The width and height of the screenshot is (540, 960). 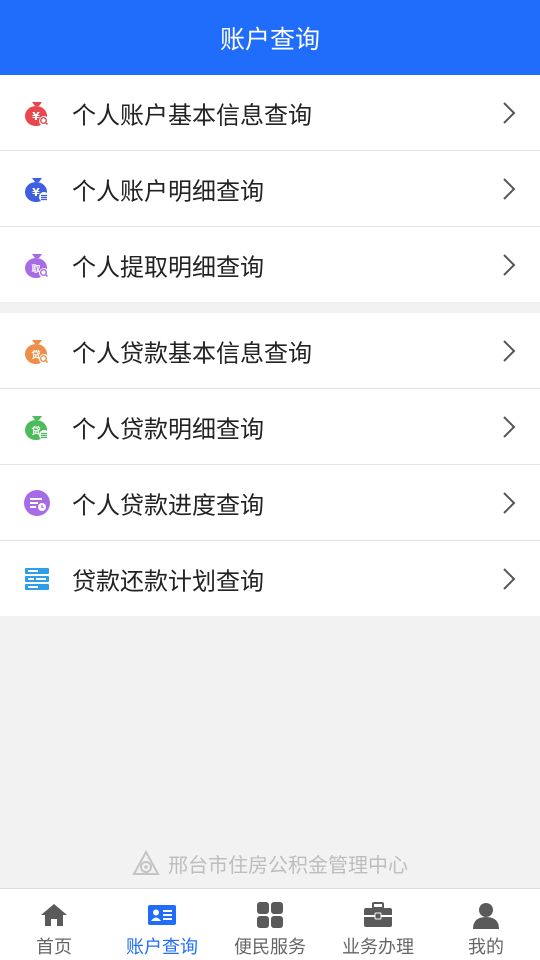 What do you see at coordinates (288, 864) in the screenshot?
I see `organization-name: 邢台市住房公积金管理中心` at bounding box center [288, 864].